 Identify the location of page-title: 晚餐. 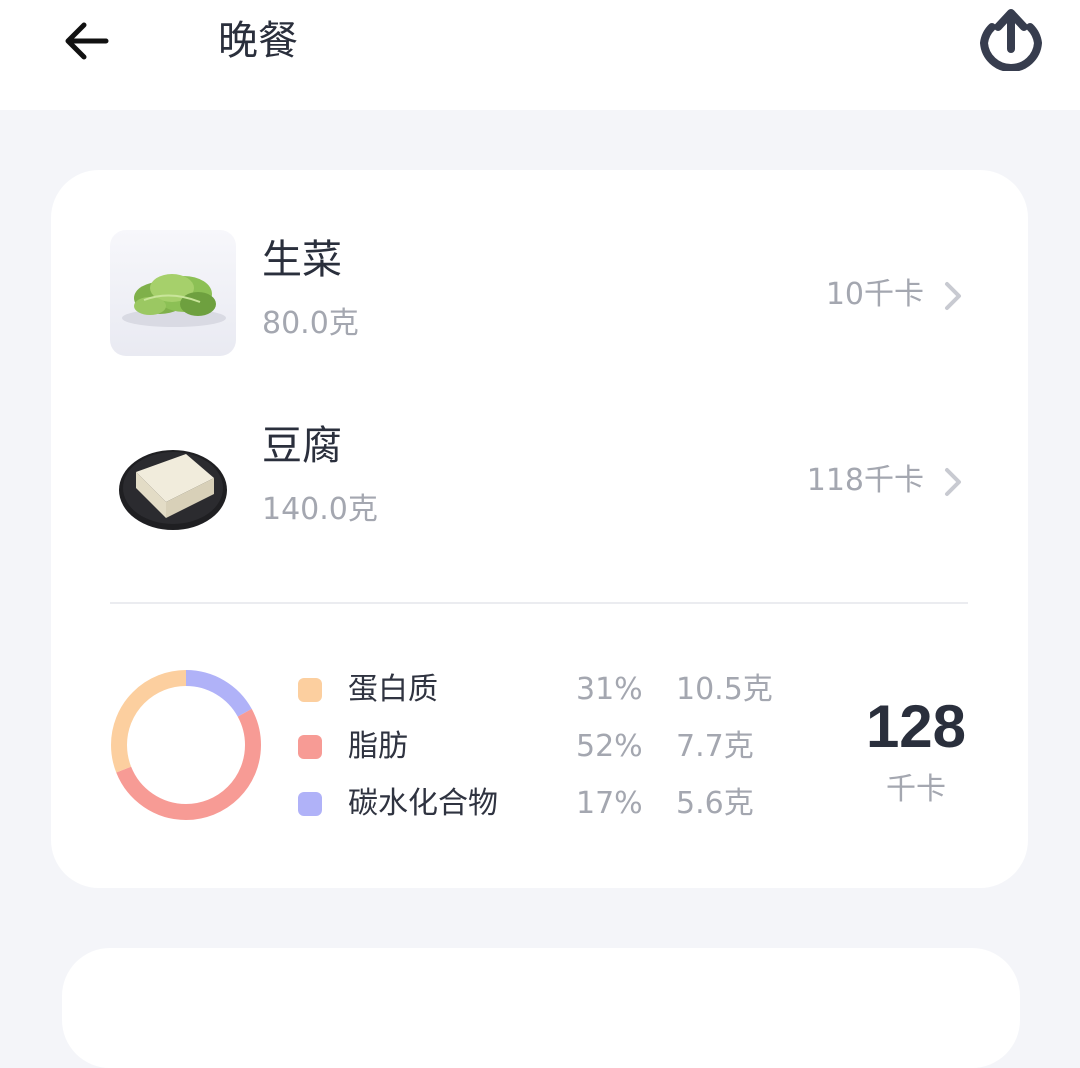
(258, 41).